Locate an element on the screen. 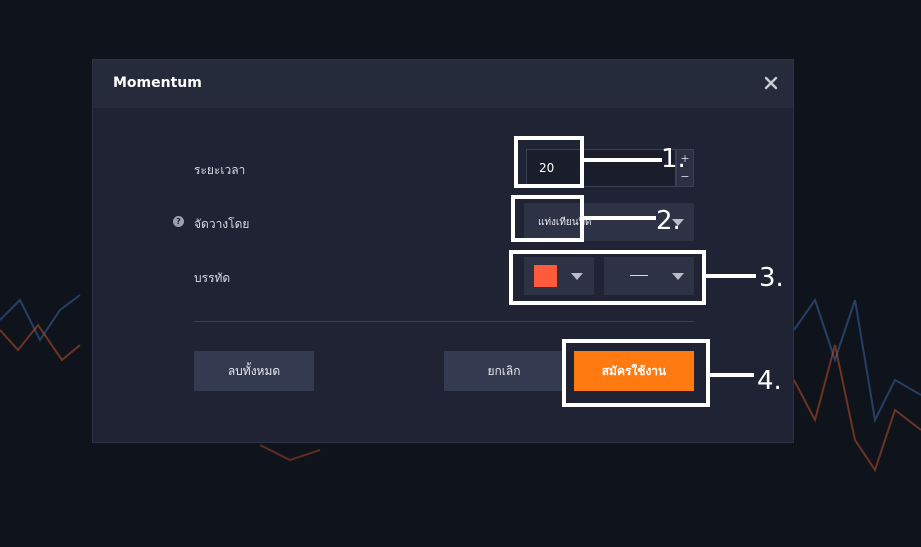 The width and height of the screenshot is (921, 547). source-label: จัดวางโดย is located at coordinates (222, 224).